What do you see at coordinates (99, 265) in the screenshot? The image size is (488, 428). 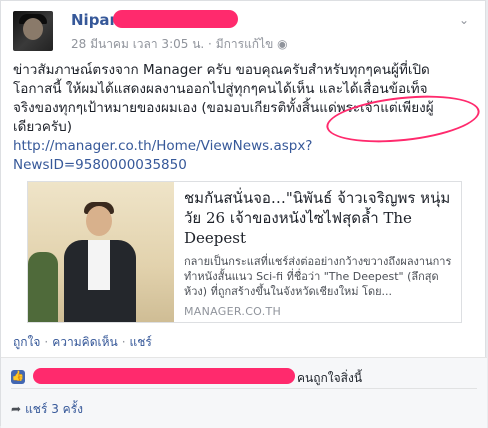 I see `thumbnail-person-shirt` at bounding box center [99, 265].